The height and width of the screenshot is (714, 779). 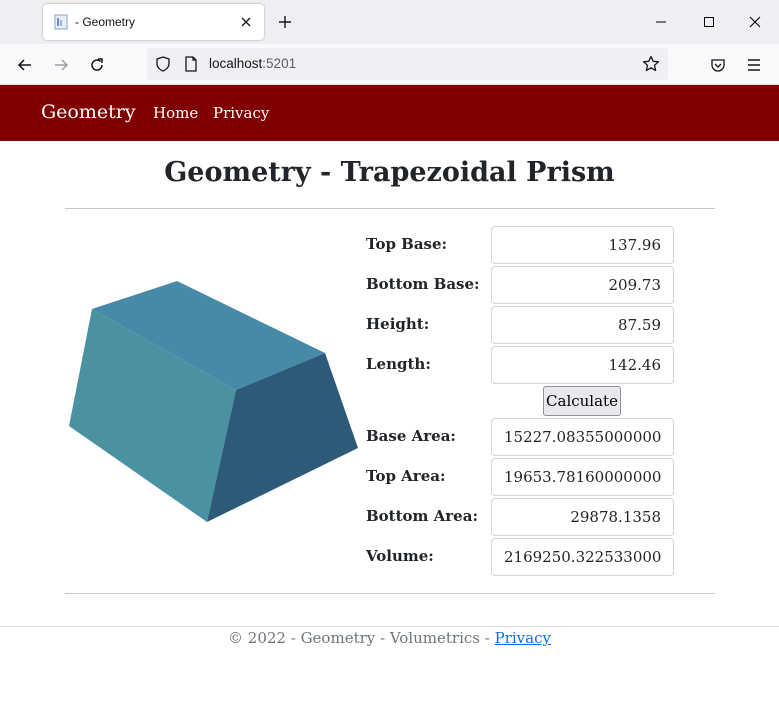 I want to click on length-input, so click(x=582, y=365).